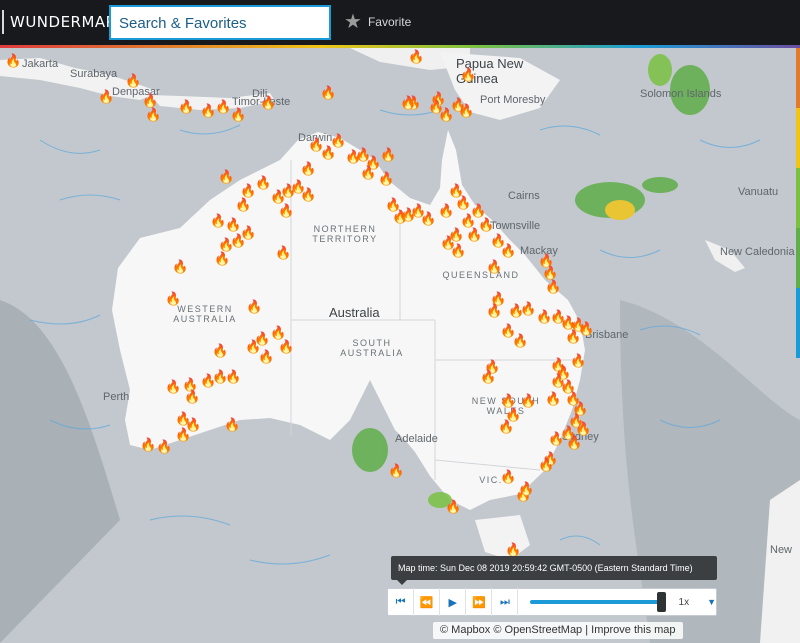  What do you see at coordinates (684, 602) in the screenshot?
I see `speed-select: 1x` at bounding box center [684, 602].